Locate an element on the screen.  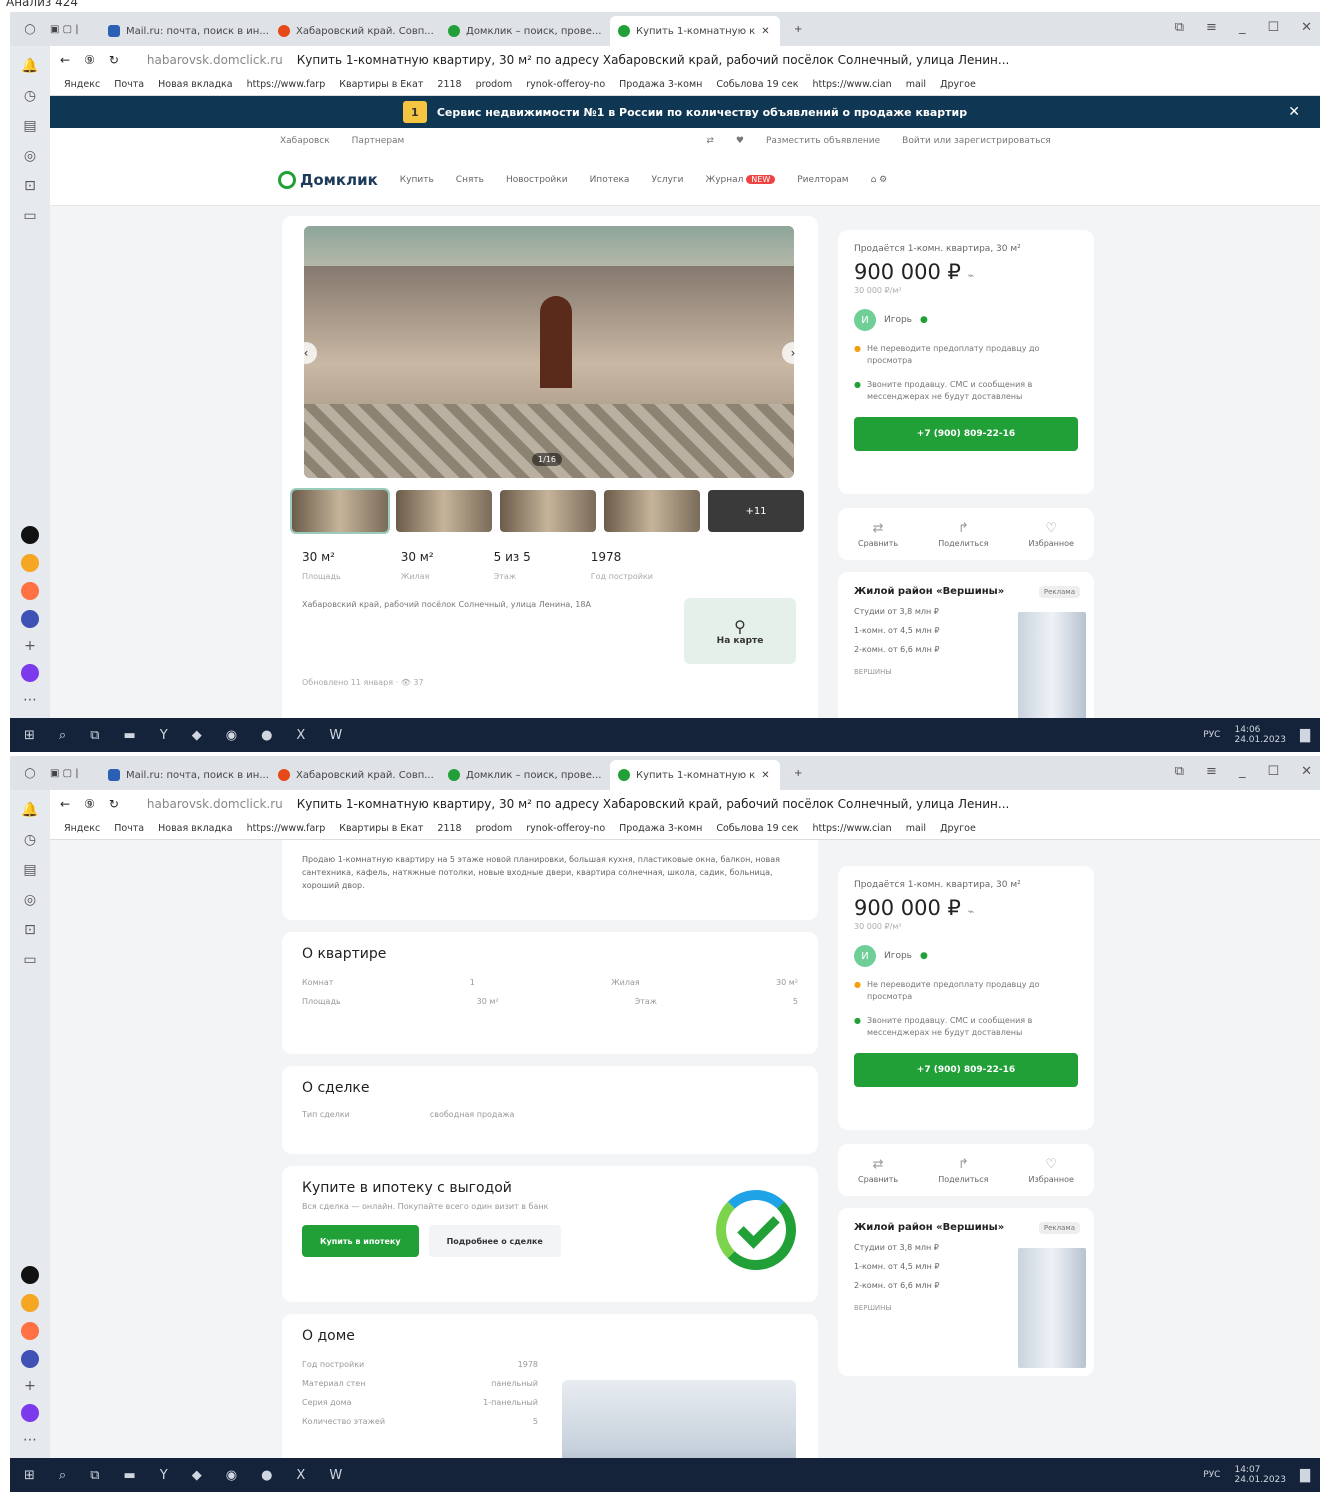
explorer-icon: ▬ is located at coordinates (129, 735).